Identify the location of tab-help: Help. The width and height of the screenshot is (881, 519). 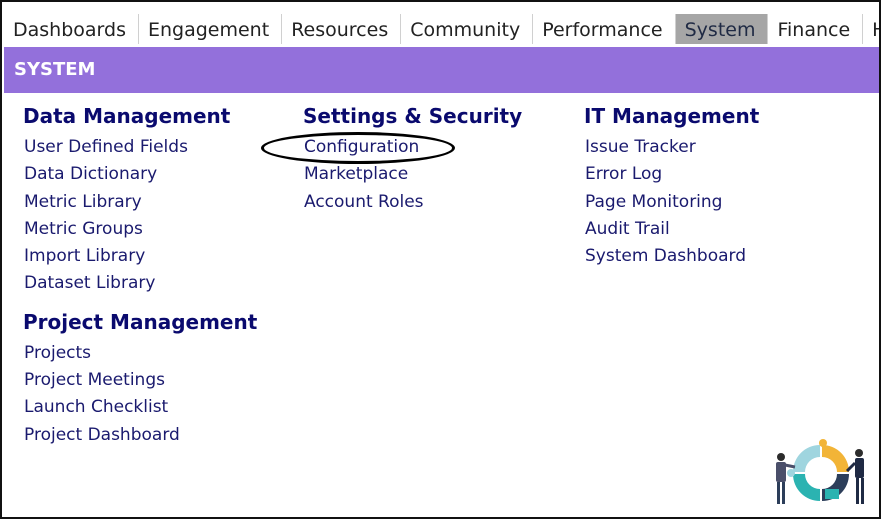
(871, 29).